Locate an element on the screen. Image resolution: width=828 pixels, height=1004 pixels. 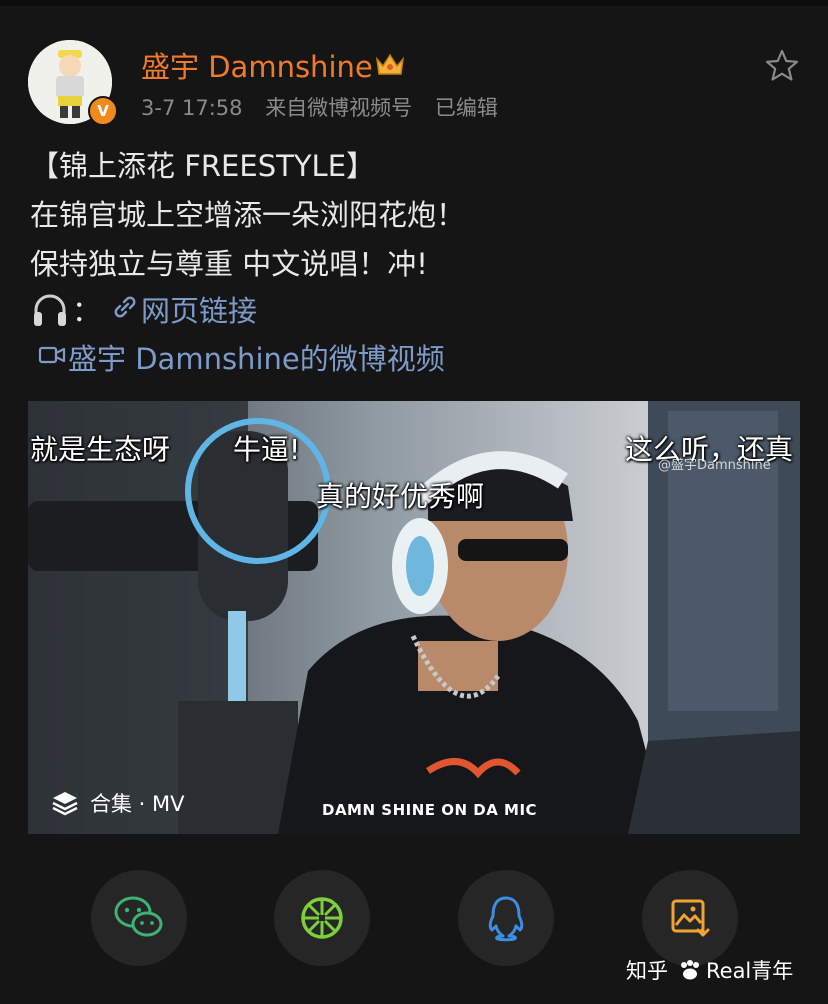
save-image-icon is located at coordinates (690, 918).